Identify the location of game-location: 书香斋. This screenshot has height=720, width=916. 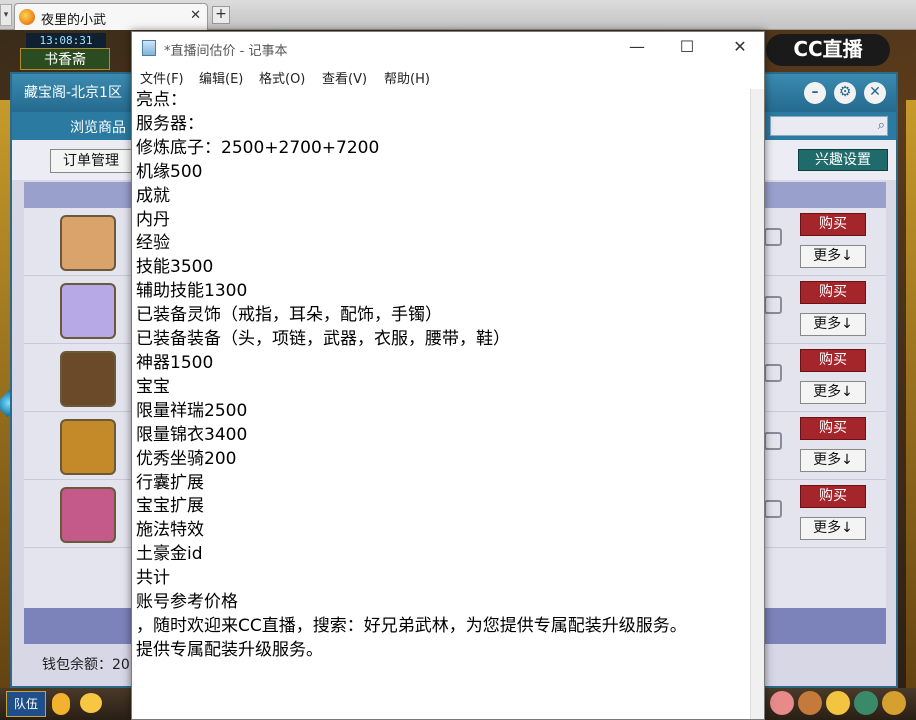
(65, 59).